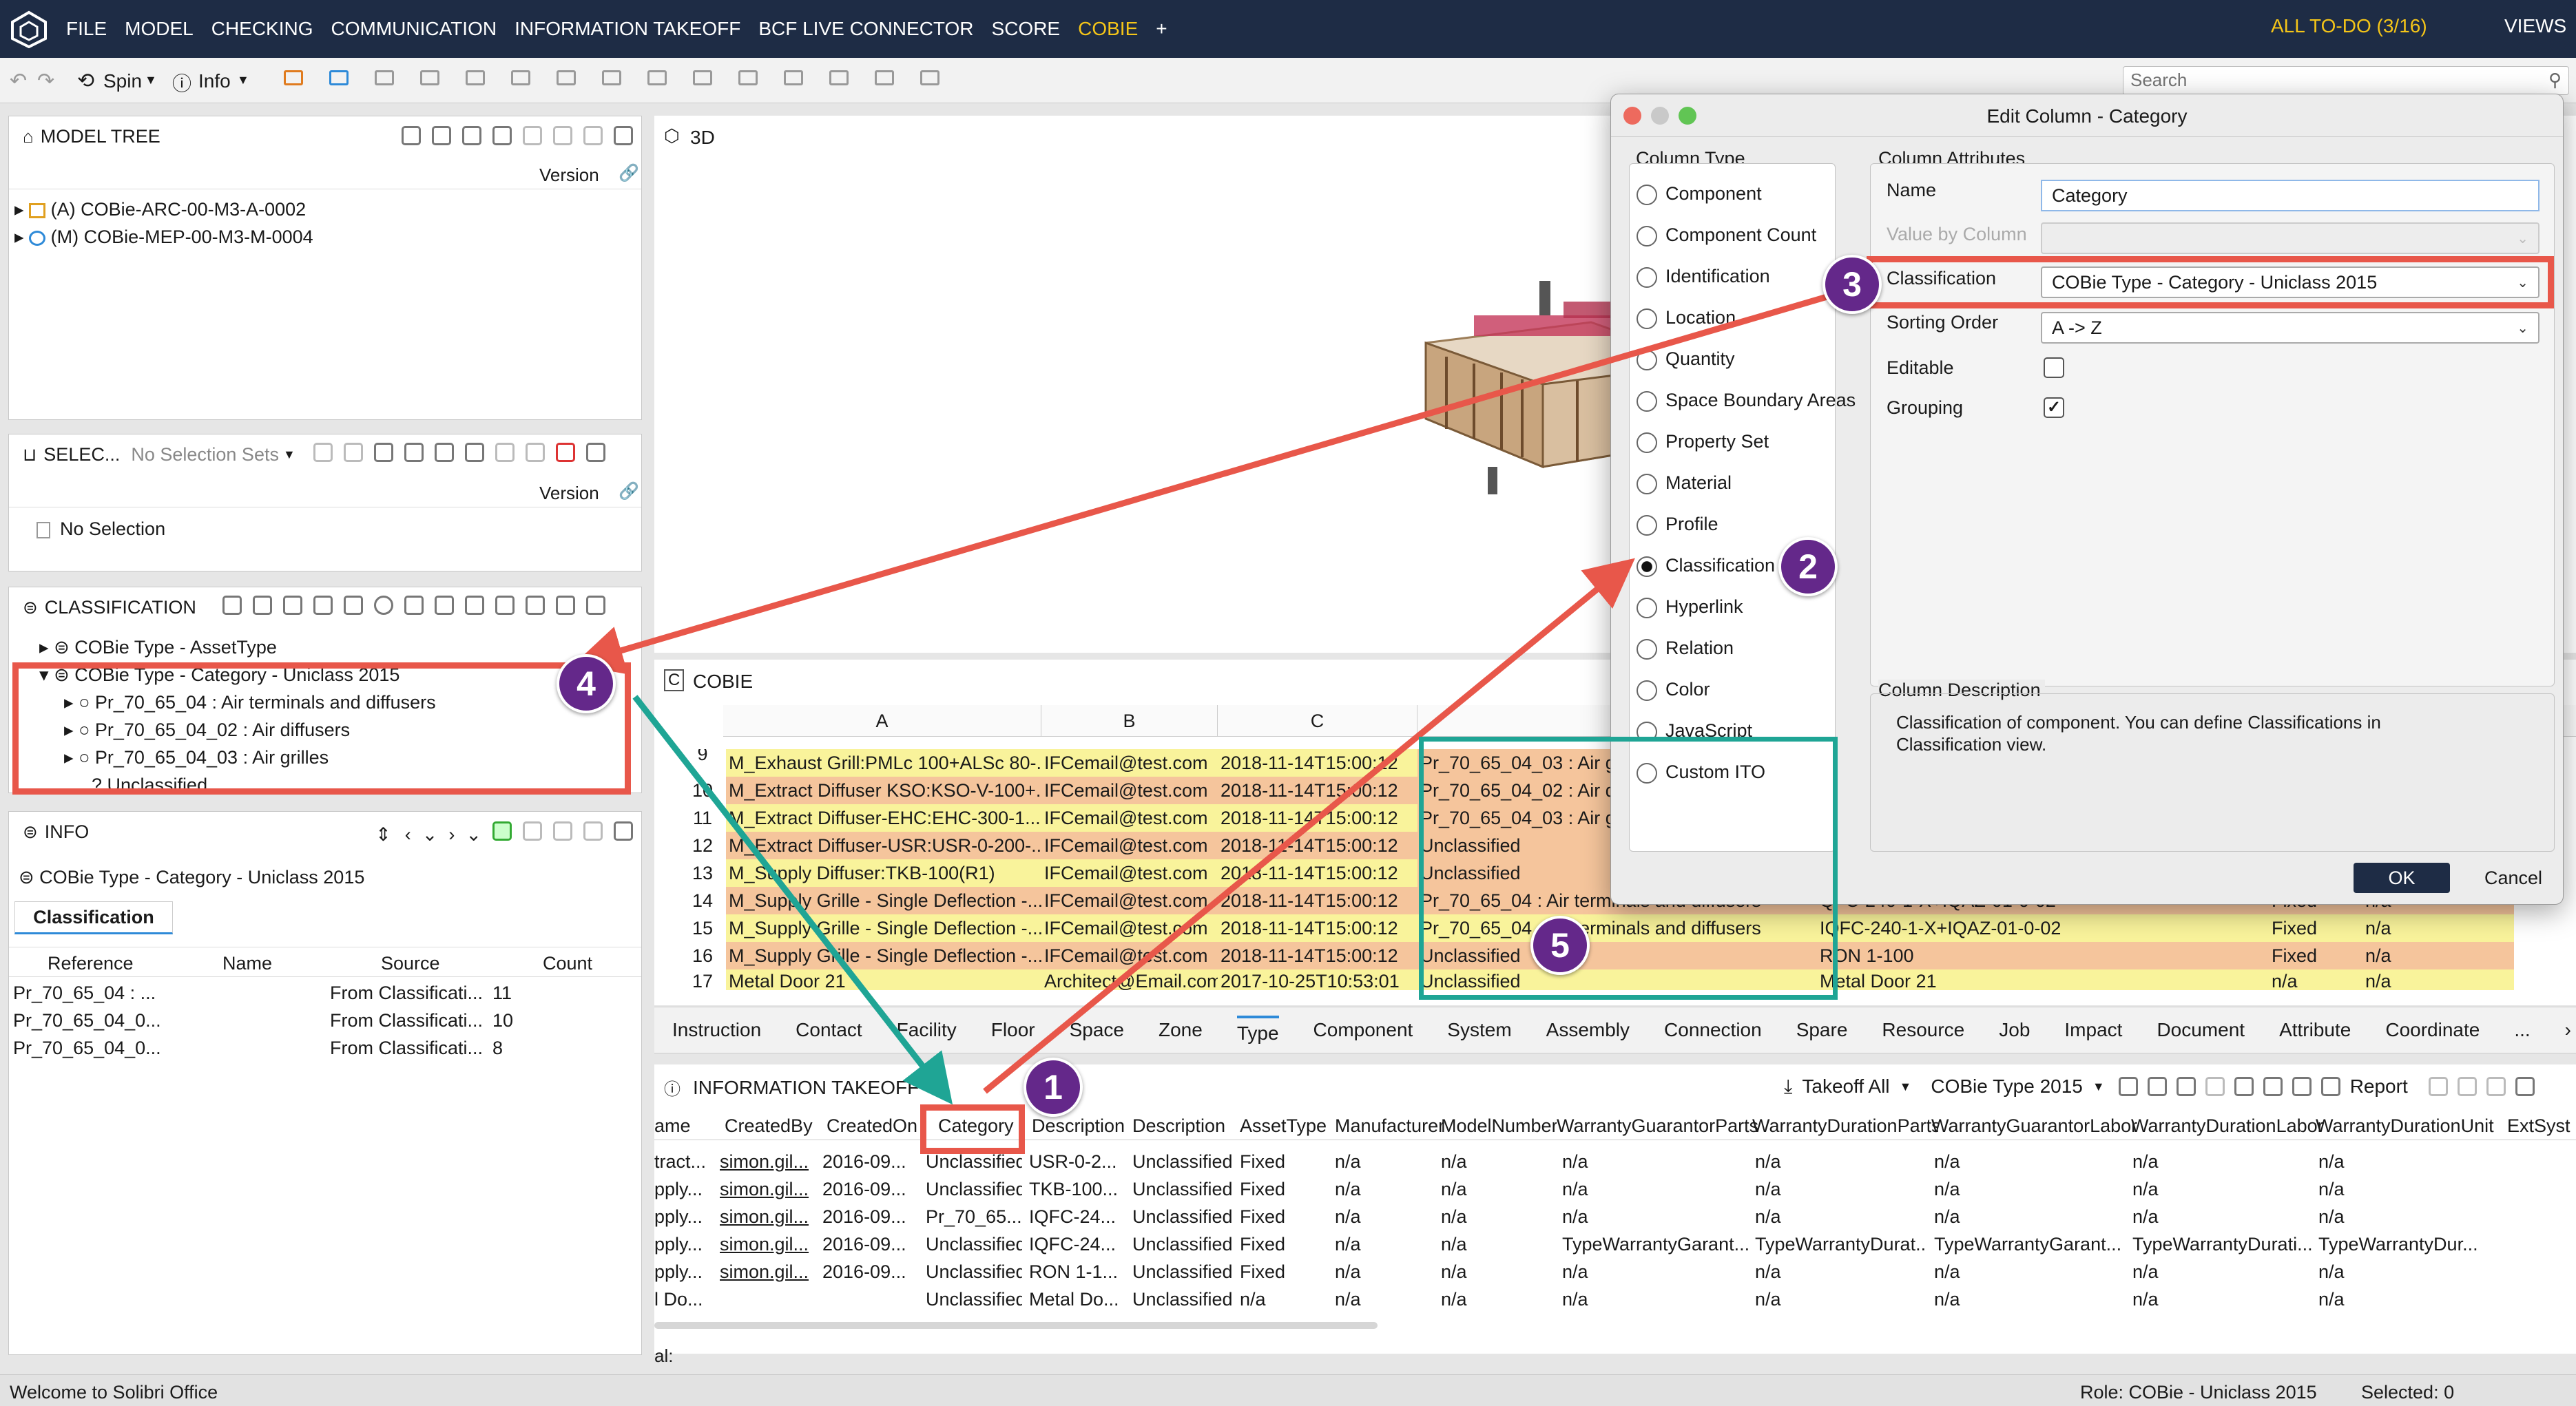 This screenshot has height=1406, width=2576. I want to click on column-created-on: CreatedOn, so click(875, 1126).